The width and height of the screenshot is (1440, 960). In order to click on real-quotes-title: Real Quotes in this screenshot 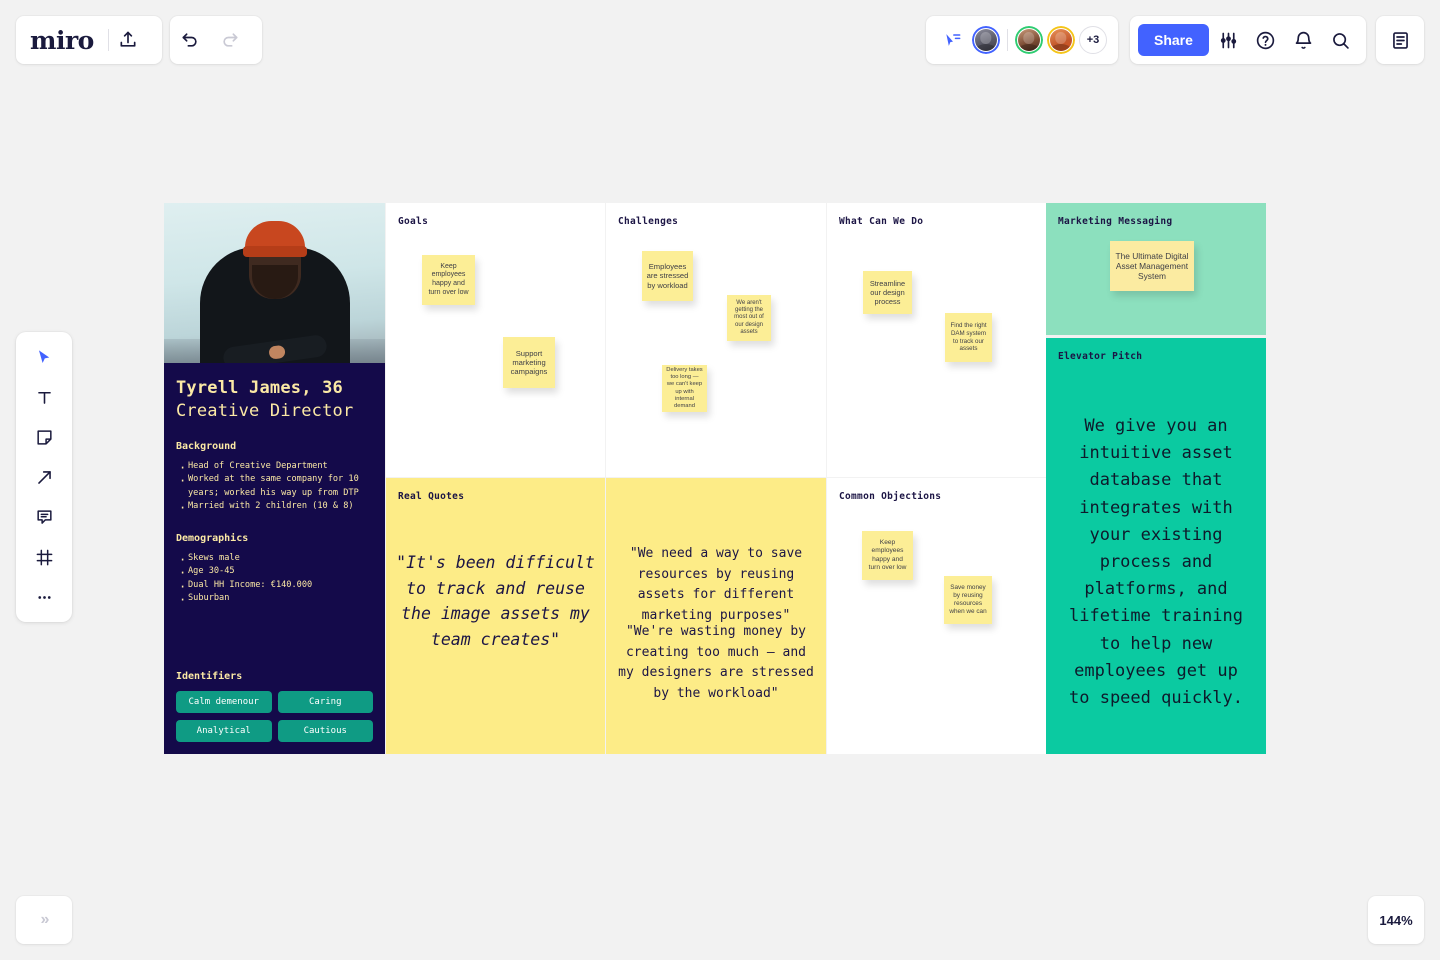, I will do `click(431, 496)`.